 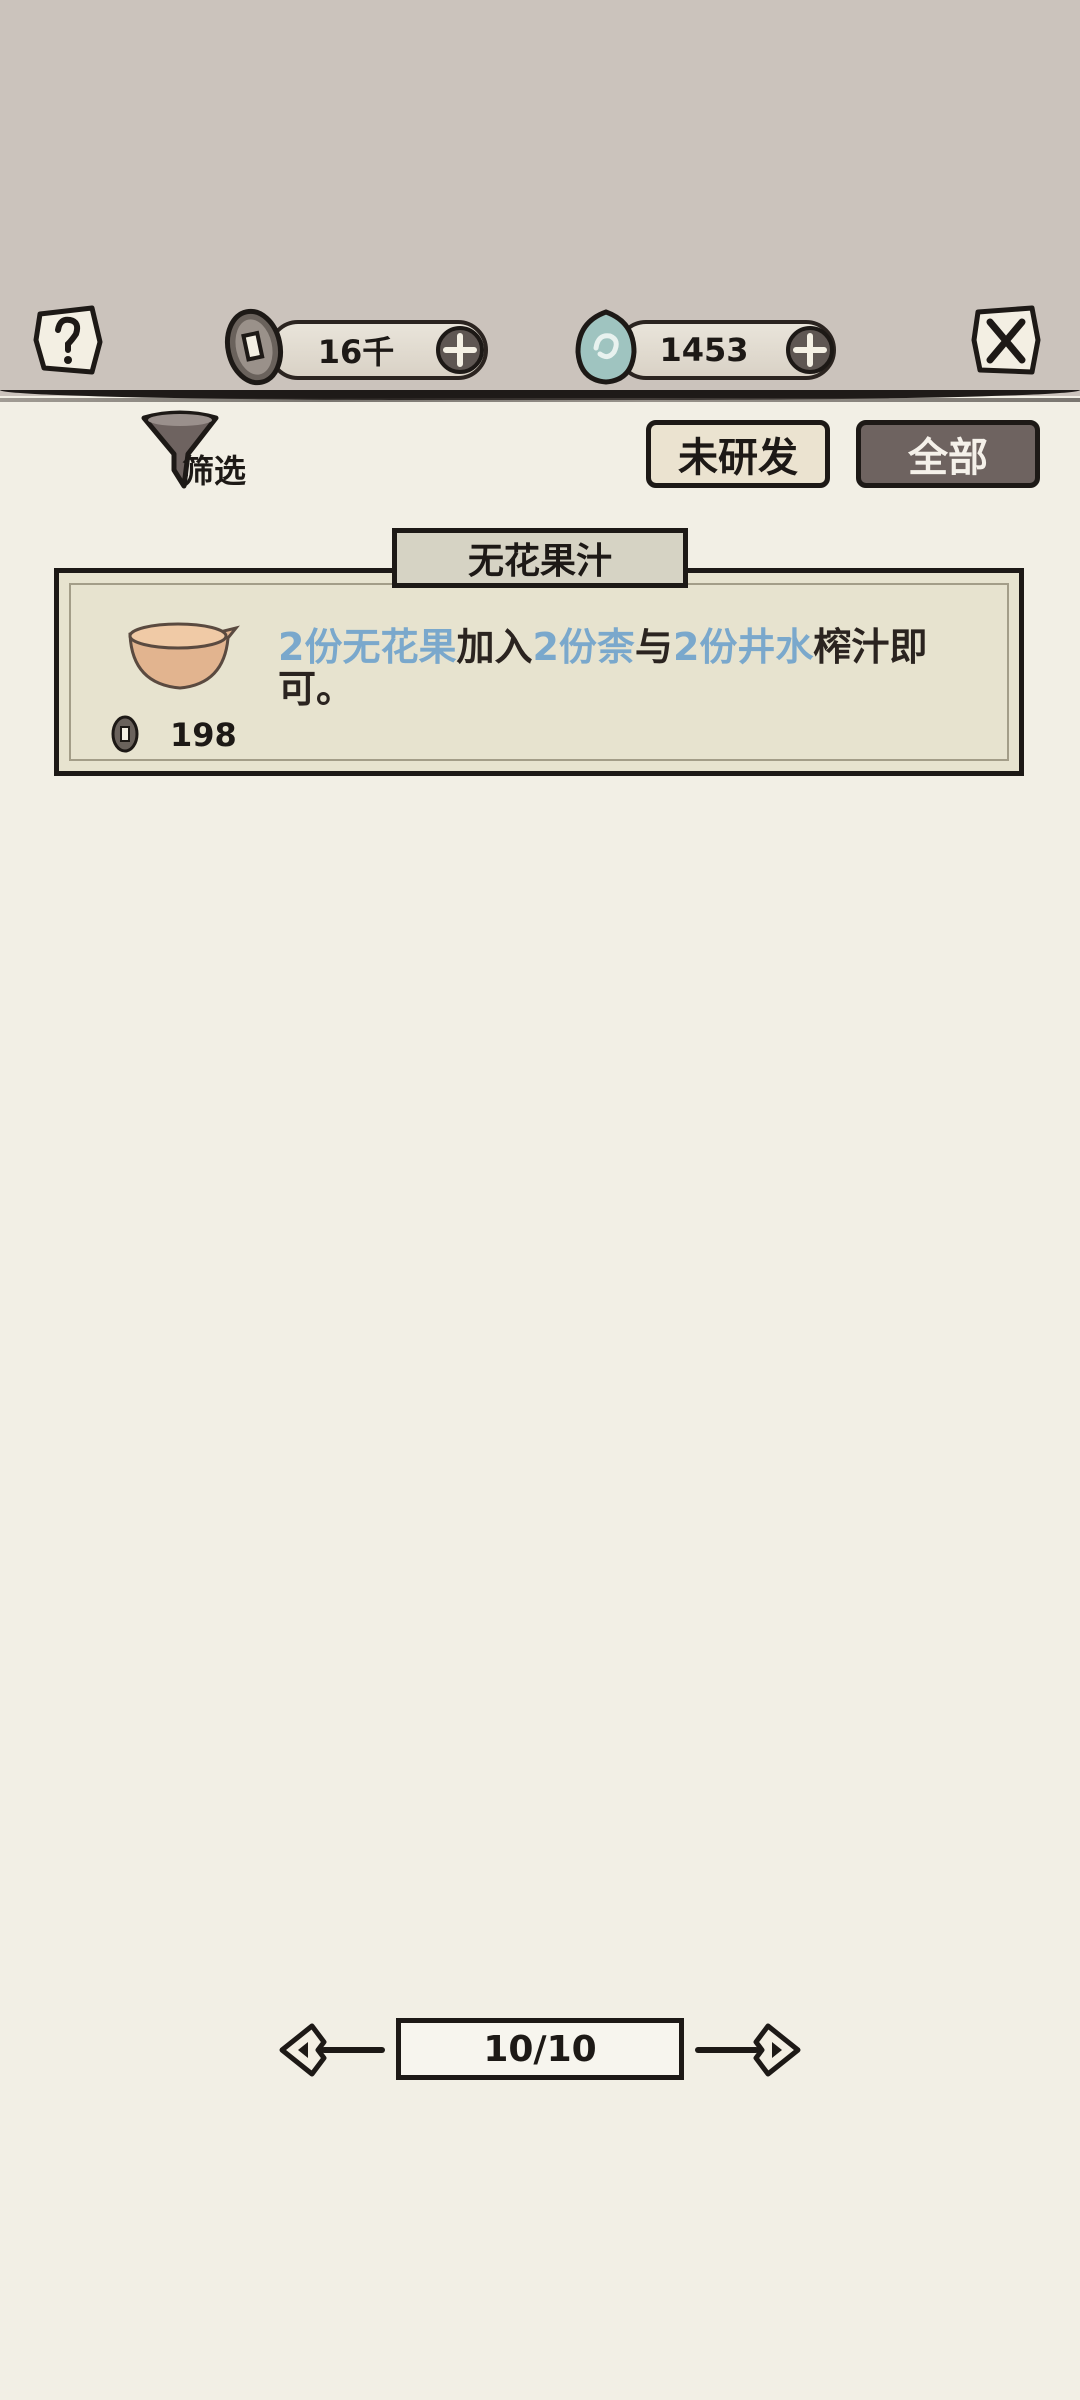 What do you see at coordinates (606, 347) in the screenshot?
I see `jade-icon` at bounding box center [606, 347].